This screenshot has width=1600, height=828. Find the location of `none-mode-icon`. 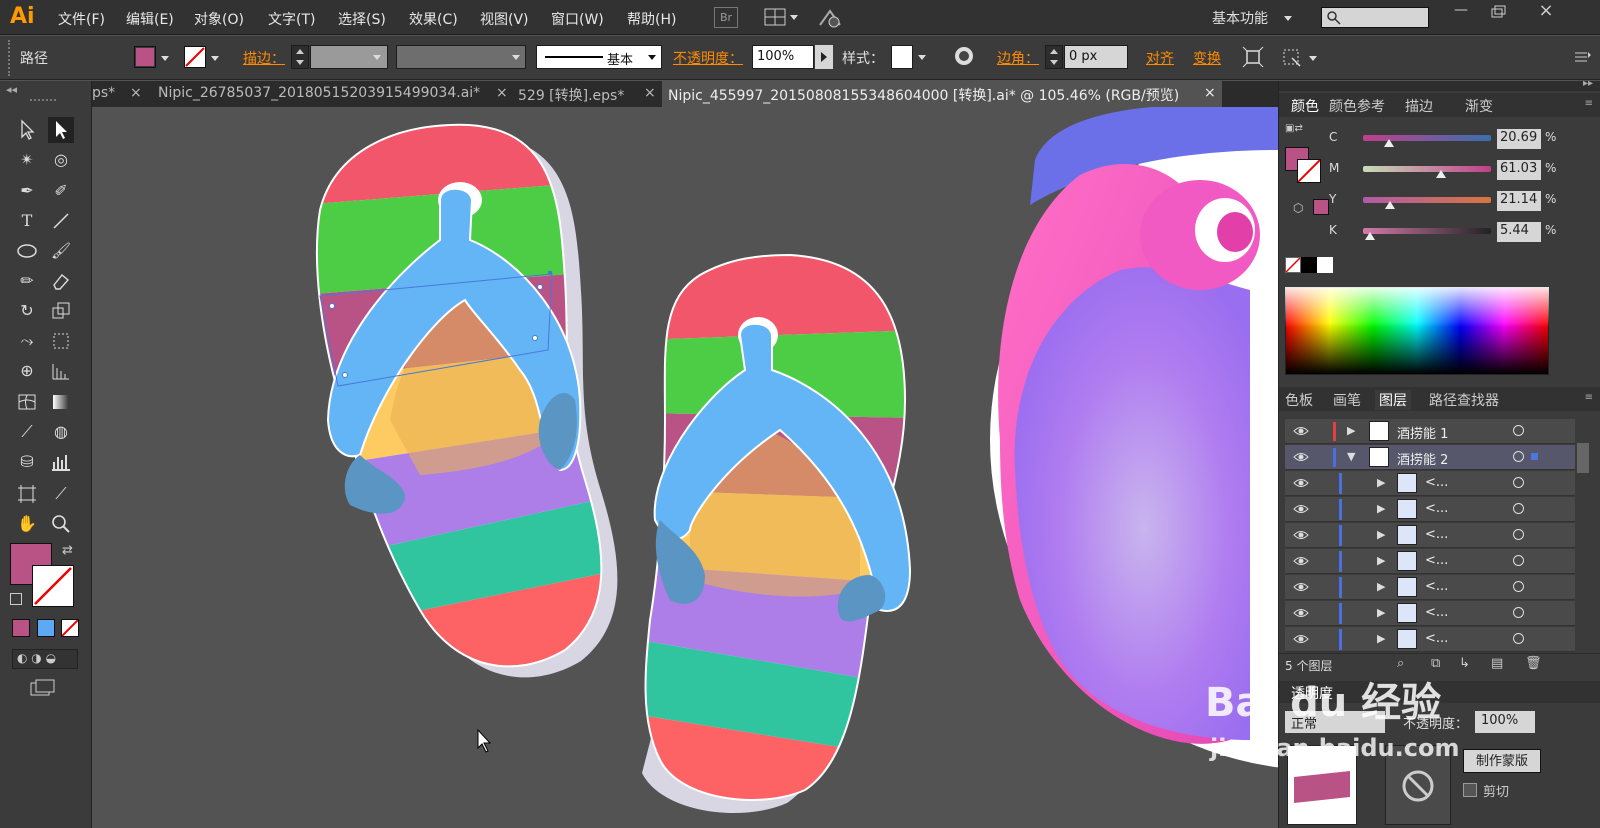

none-mode-icon is located at coordinates (70, 628).